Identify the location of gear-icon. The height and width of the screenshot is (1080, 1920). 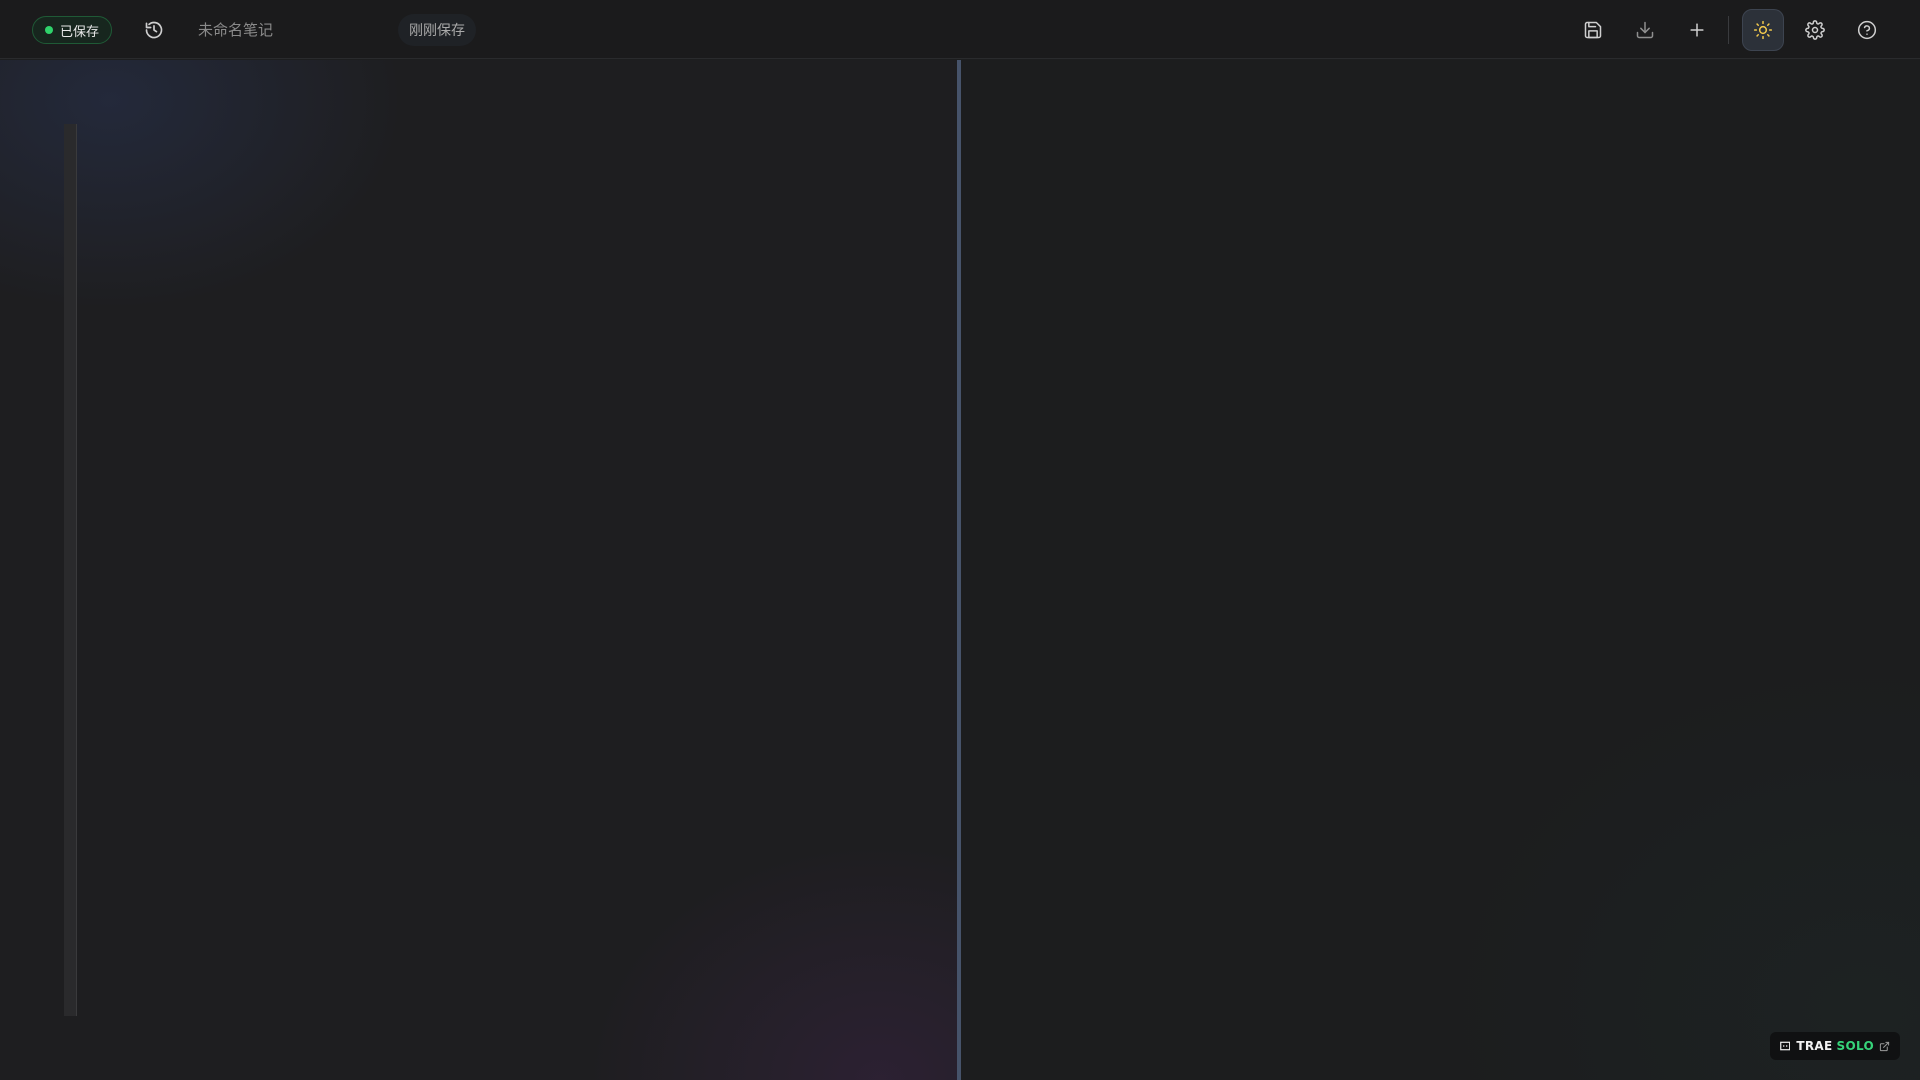
(1815, 30).